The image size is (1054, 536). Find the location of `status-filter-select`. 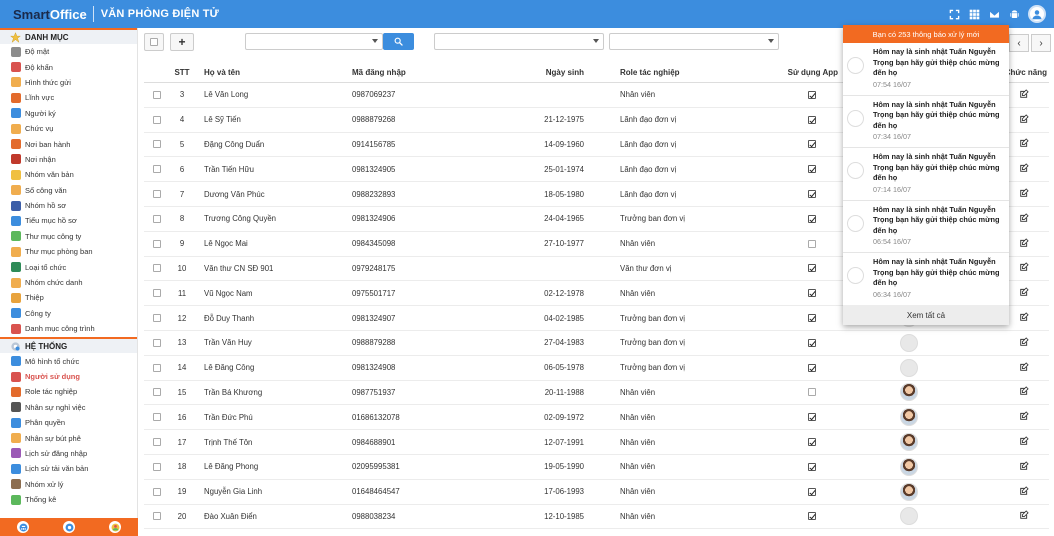

status-filter-select is located at coordinates (694, 41).